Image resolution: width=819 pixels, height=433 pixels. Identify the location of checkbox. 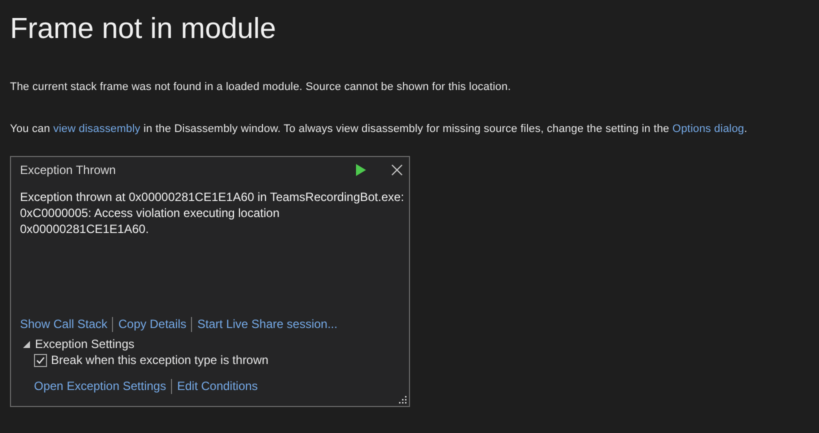
(40, 360).